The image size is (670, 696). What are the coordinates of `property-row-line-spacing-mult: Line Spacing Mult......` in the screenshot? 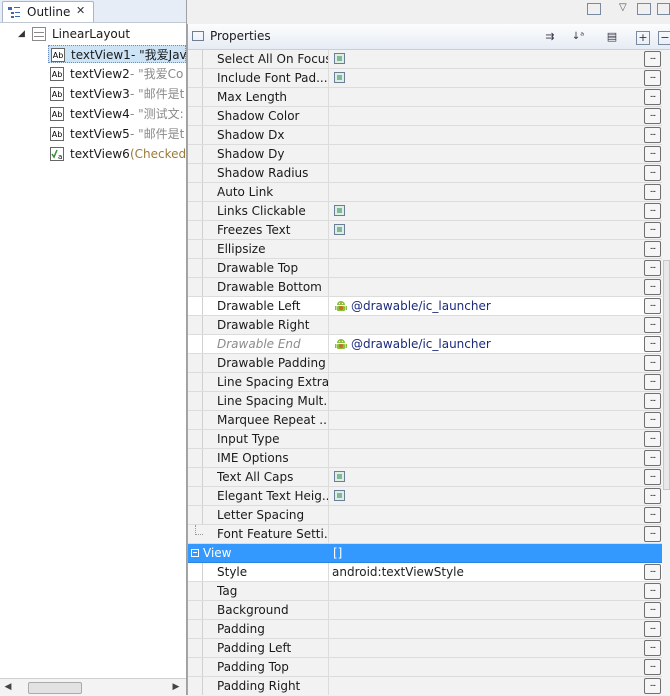 It's located at (425, 401).